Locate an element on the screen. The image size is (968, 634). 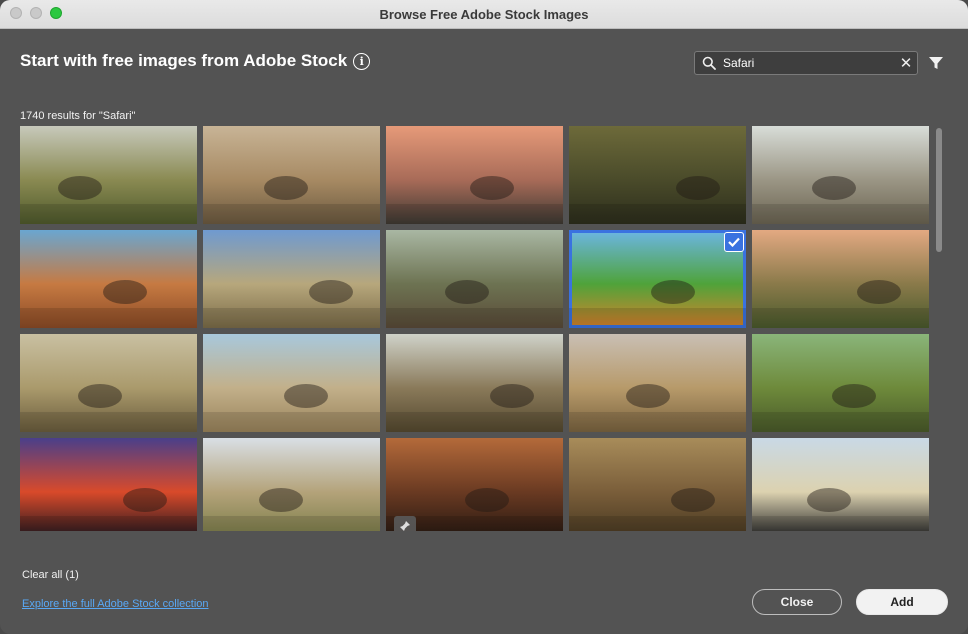
search-input is located at coordinates (809, 63).